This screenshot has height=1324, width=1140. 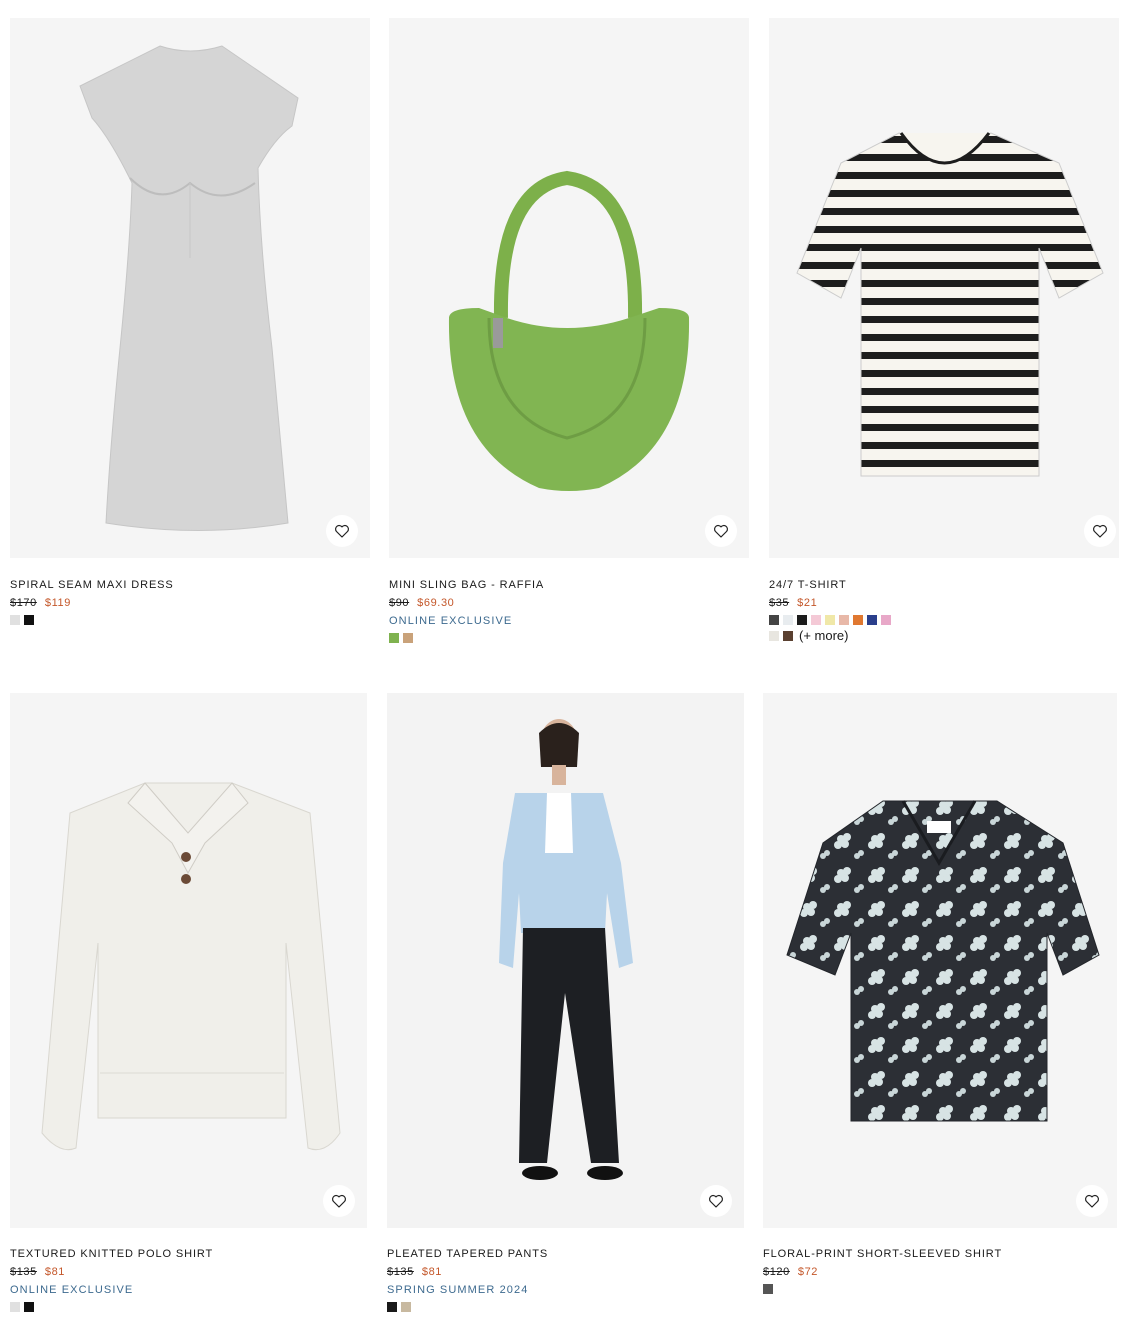 I want to click on product-price: $90 $69.30, so click(x=569, y=603).